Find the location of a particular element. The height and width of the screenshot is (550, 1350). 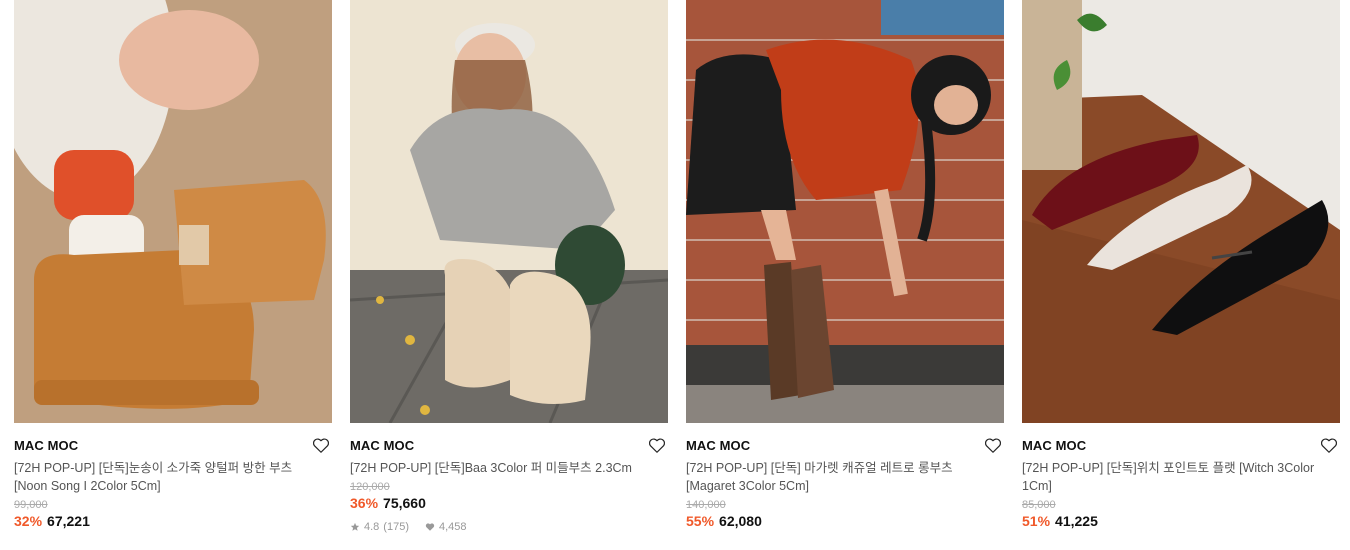

price-row: 36% 75,660 is located at coordinates (509, 503).